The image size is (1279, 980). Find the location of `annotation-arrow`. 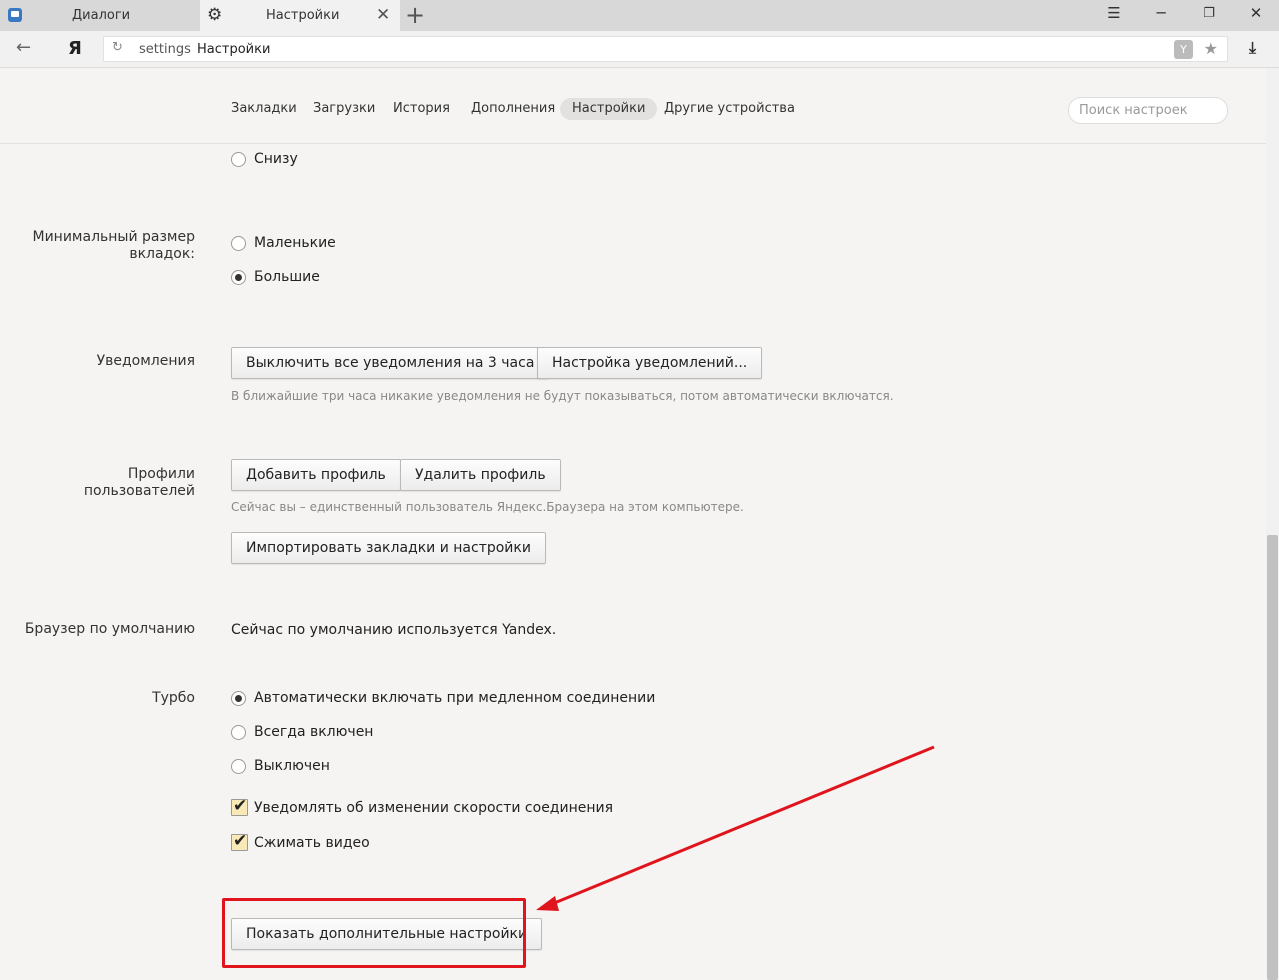

annotation-arrow is located at coordinates (735, 828).